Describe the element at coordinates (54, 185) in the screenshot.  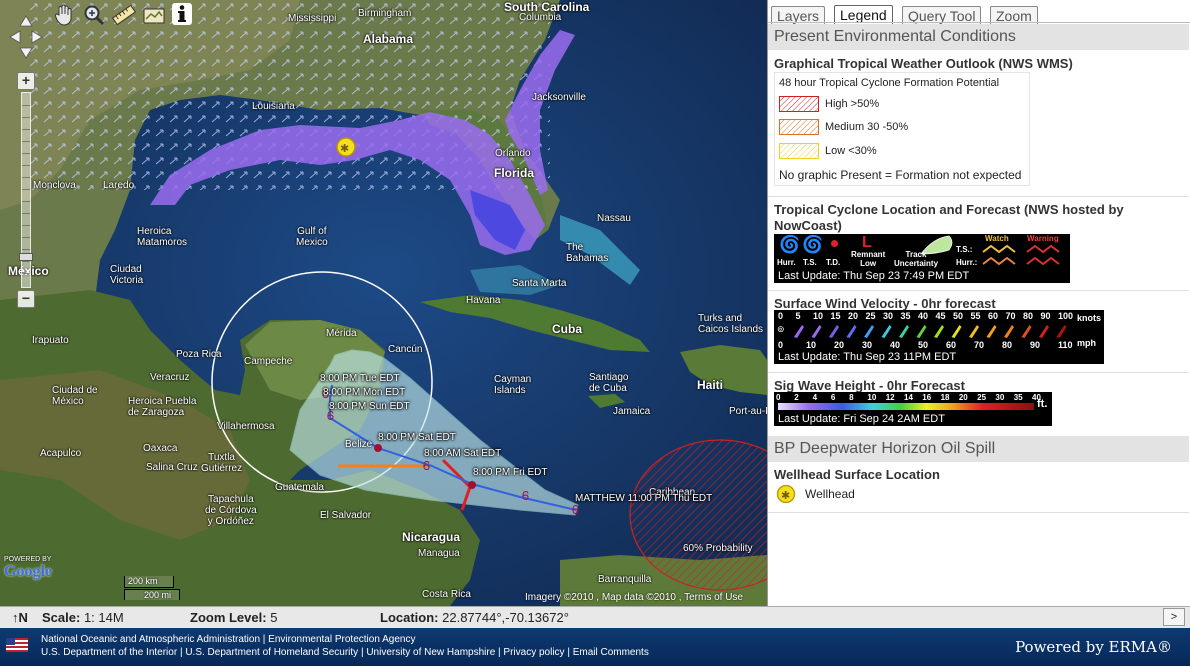
I see `map-label: Monclova` at that location.